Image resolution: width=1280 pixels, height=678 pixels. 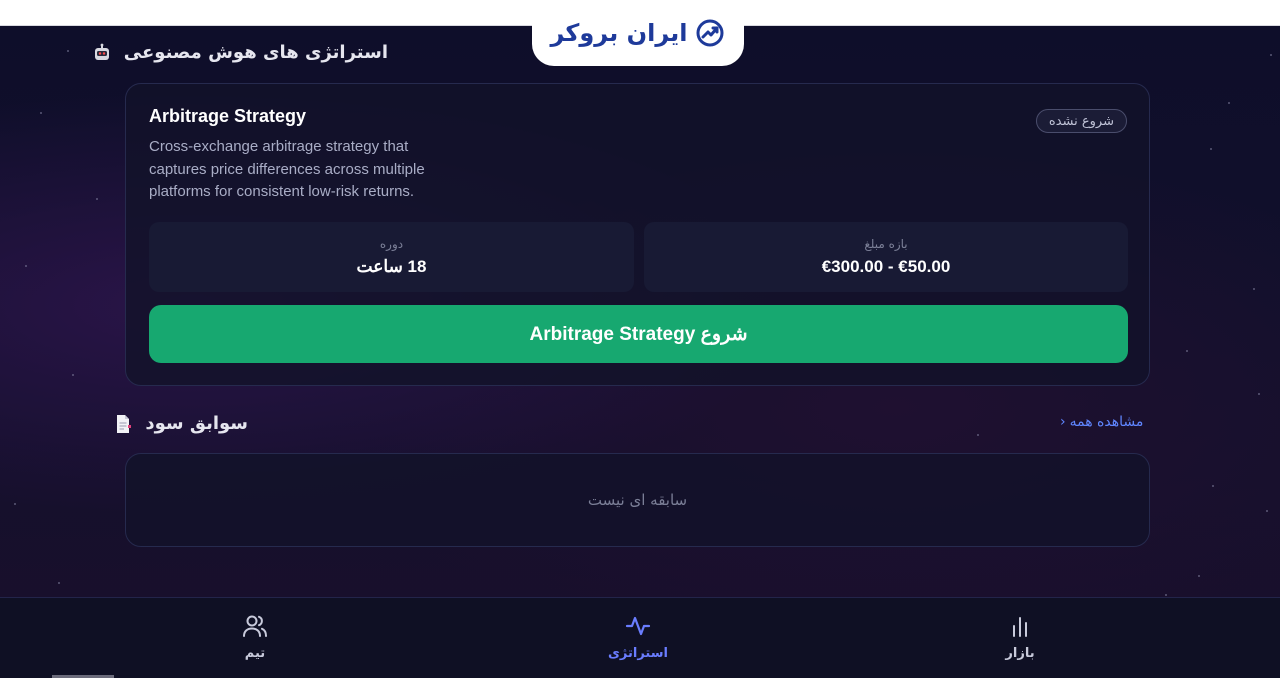 What do you see at coordinates (255, 653) in the screenshot?
I see `nav-team-label: تیم` at bounding box center [255, 653].